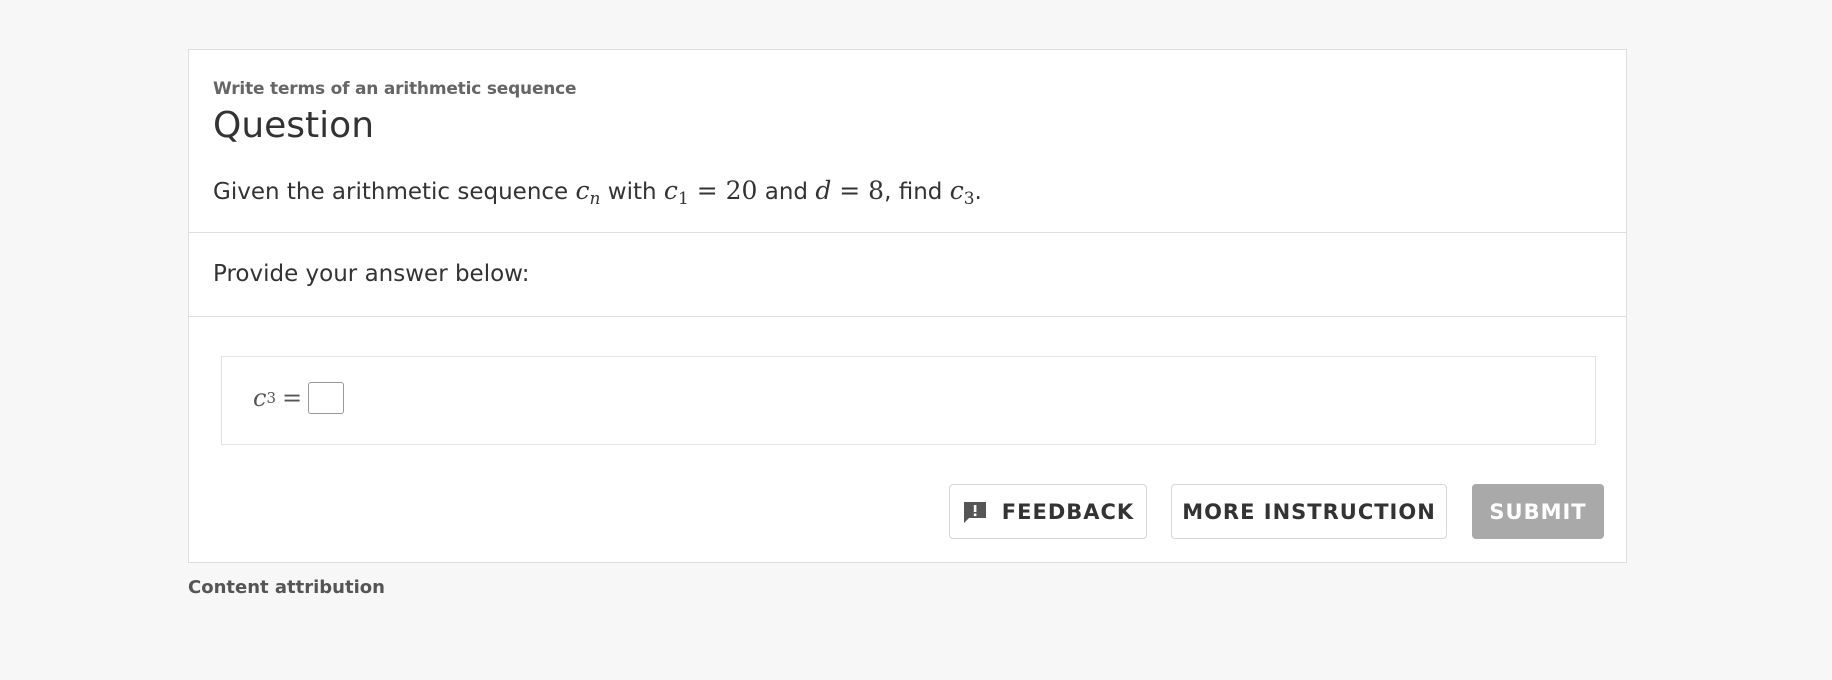  I want to click on prompt-section: Provide your answer below:, so click(907, 275).